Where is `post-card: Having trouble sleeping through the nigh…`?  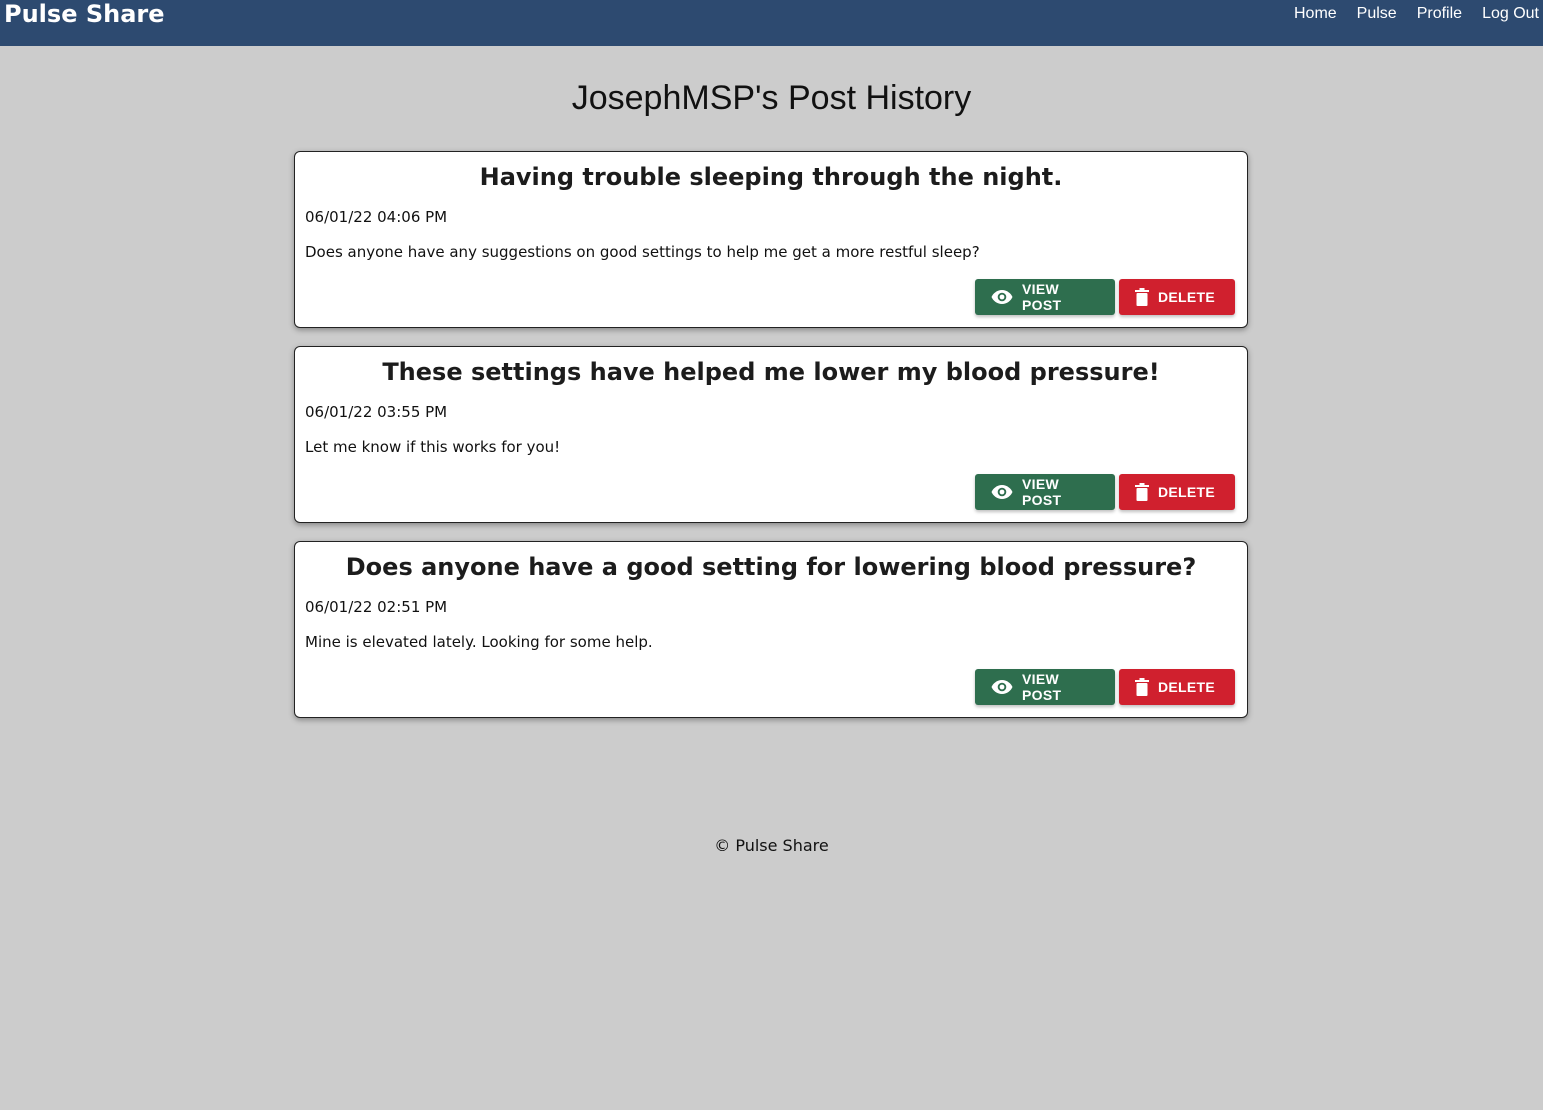 post-card: Having trouble sleeping through the nigh… is located at coordinates (771, 239).